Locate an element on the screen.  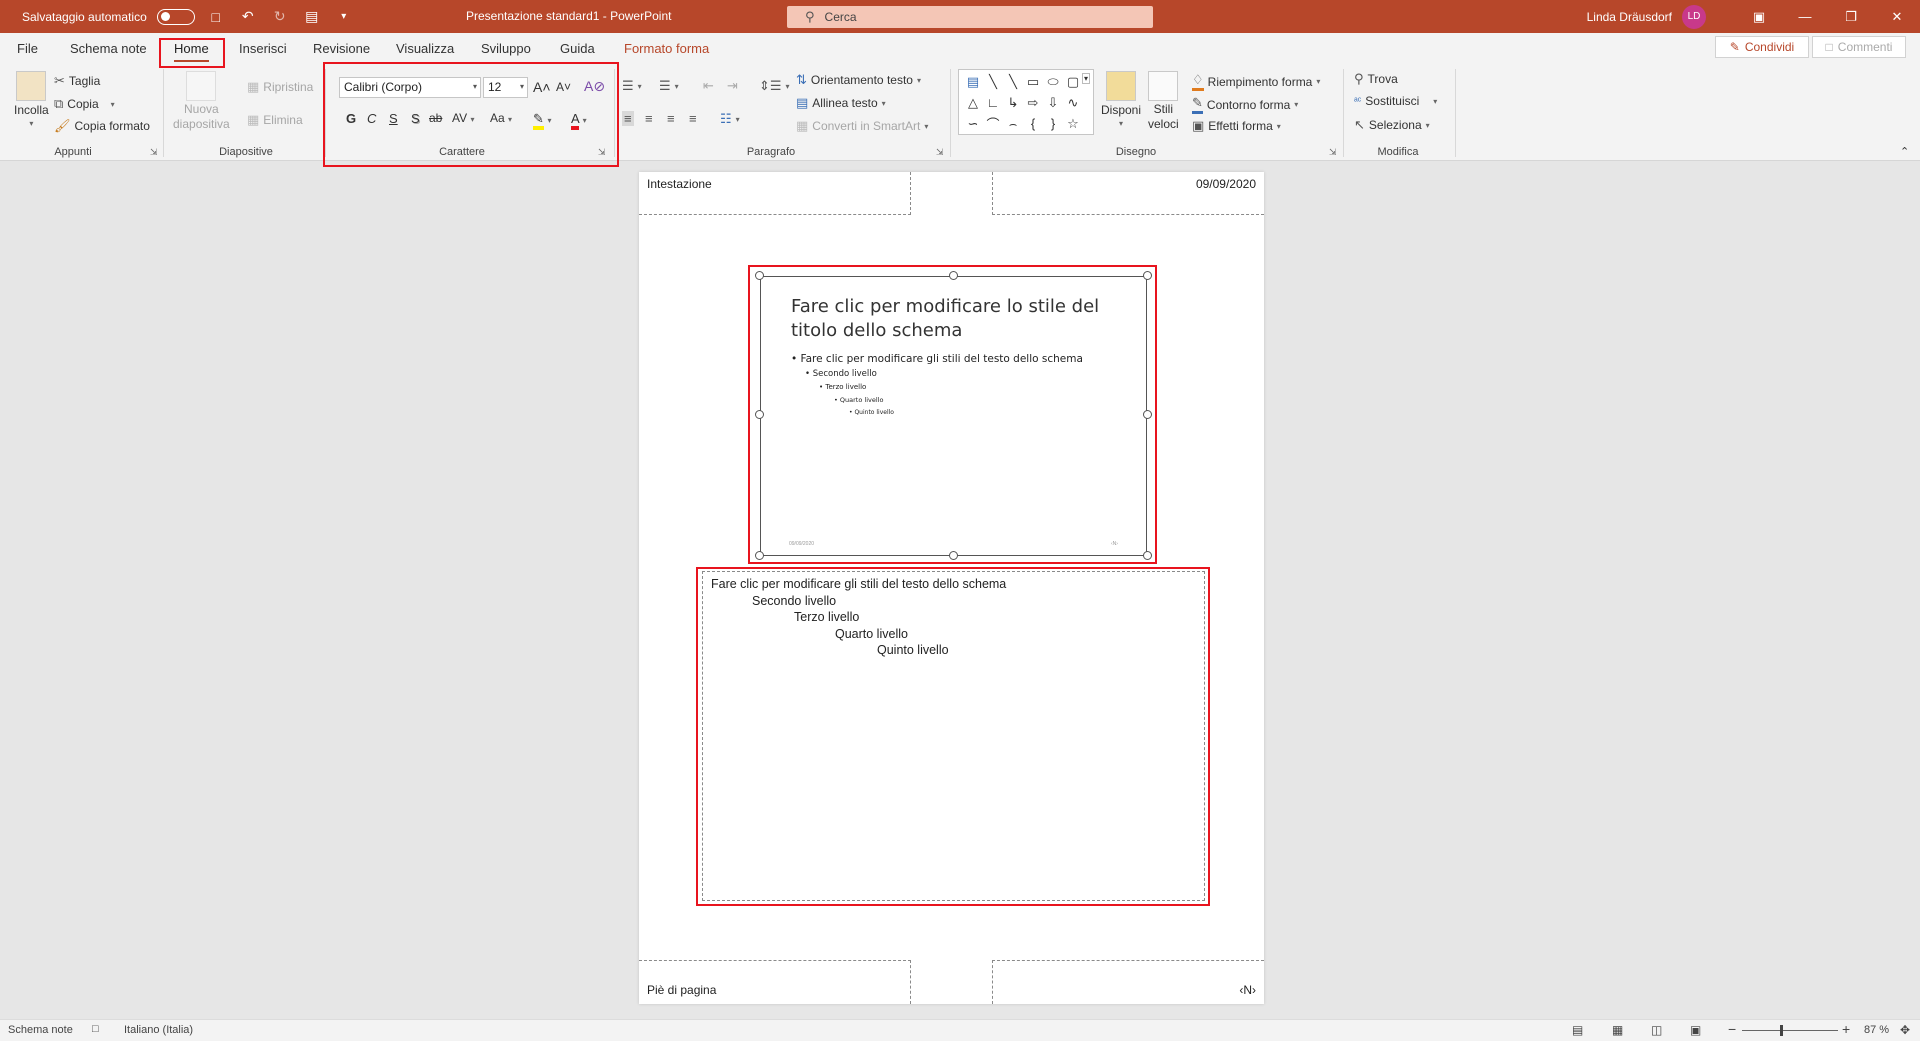
rounded-rectangle-shape-icon: ▢ is located at coordinates (1073, 81).